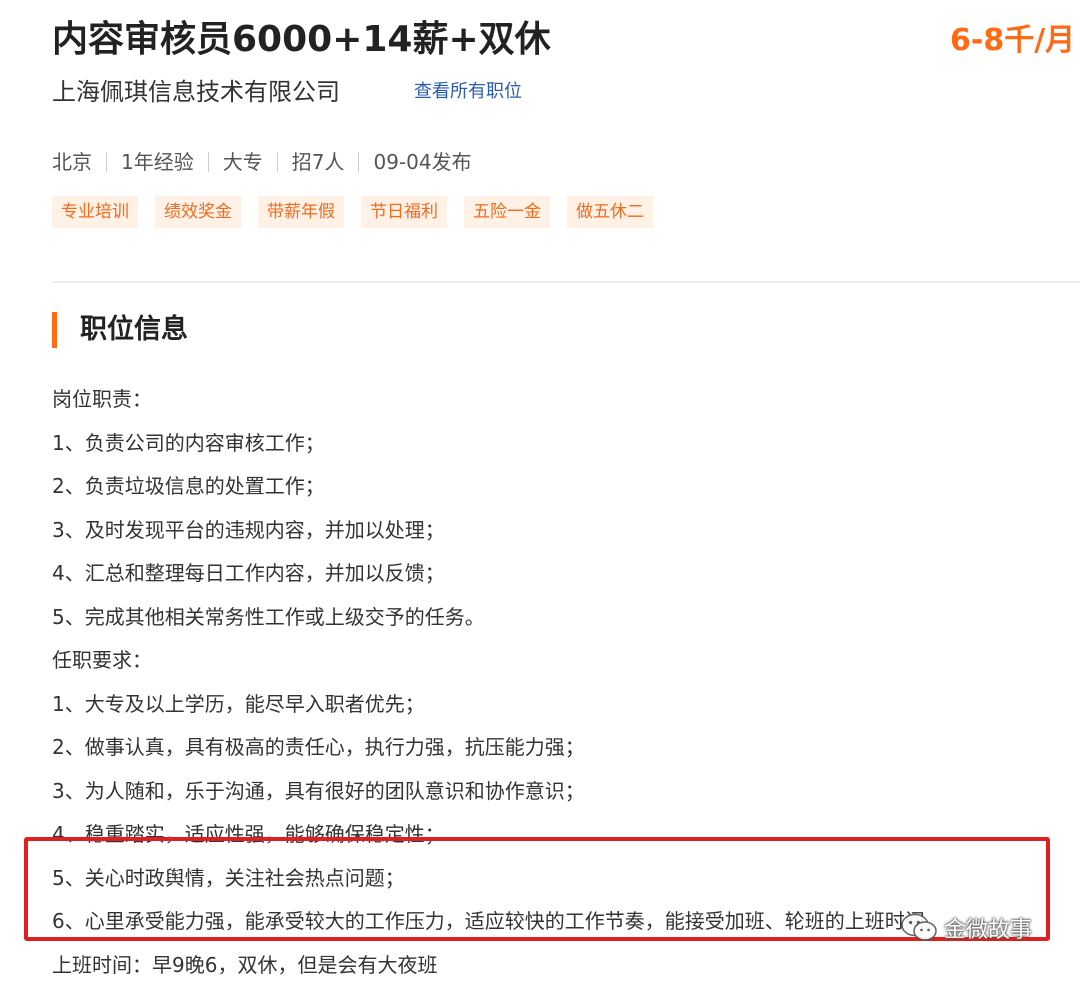 This screenshot has width=1080, height=987. I want to click on description-line: 5、完成其他相关常务性工作或上级交予的任务。, so click(566, 618).